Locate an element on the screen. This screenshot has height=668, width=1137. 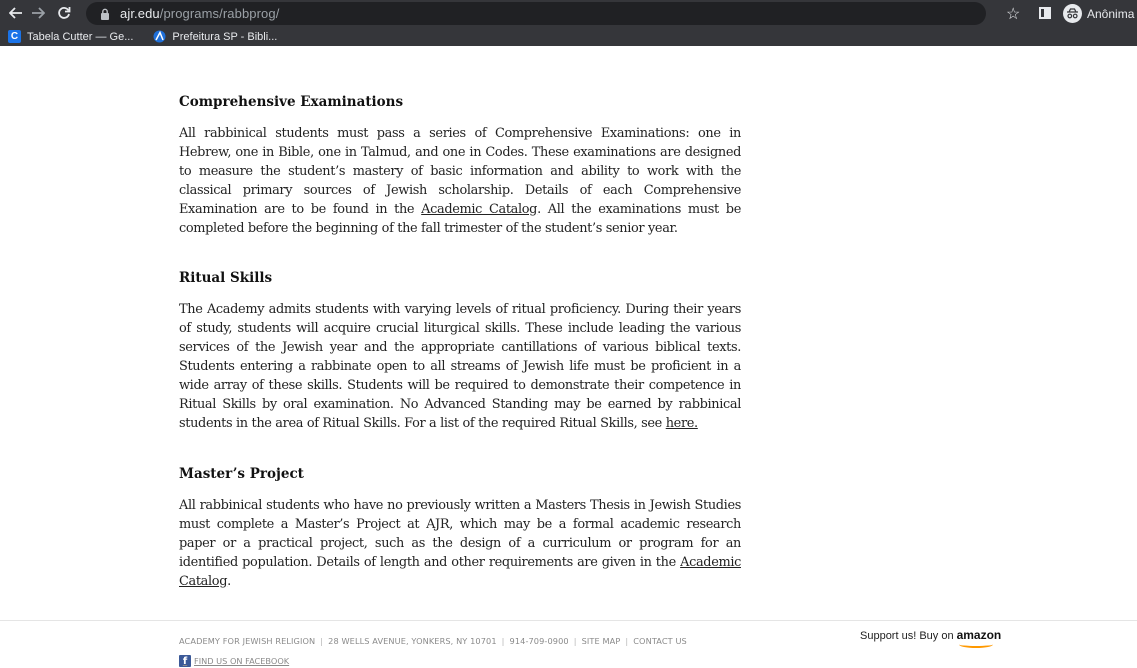
footer-org: ACADEMY FOR JEWISH RELIGION is located at coordinates (247, 641).